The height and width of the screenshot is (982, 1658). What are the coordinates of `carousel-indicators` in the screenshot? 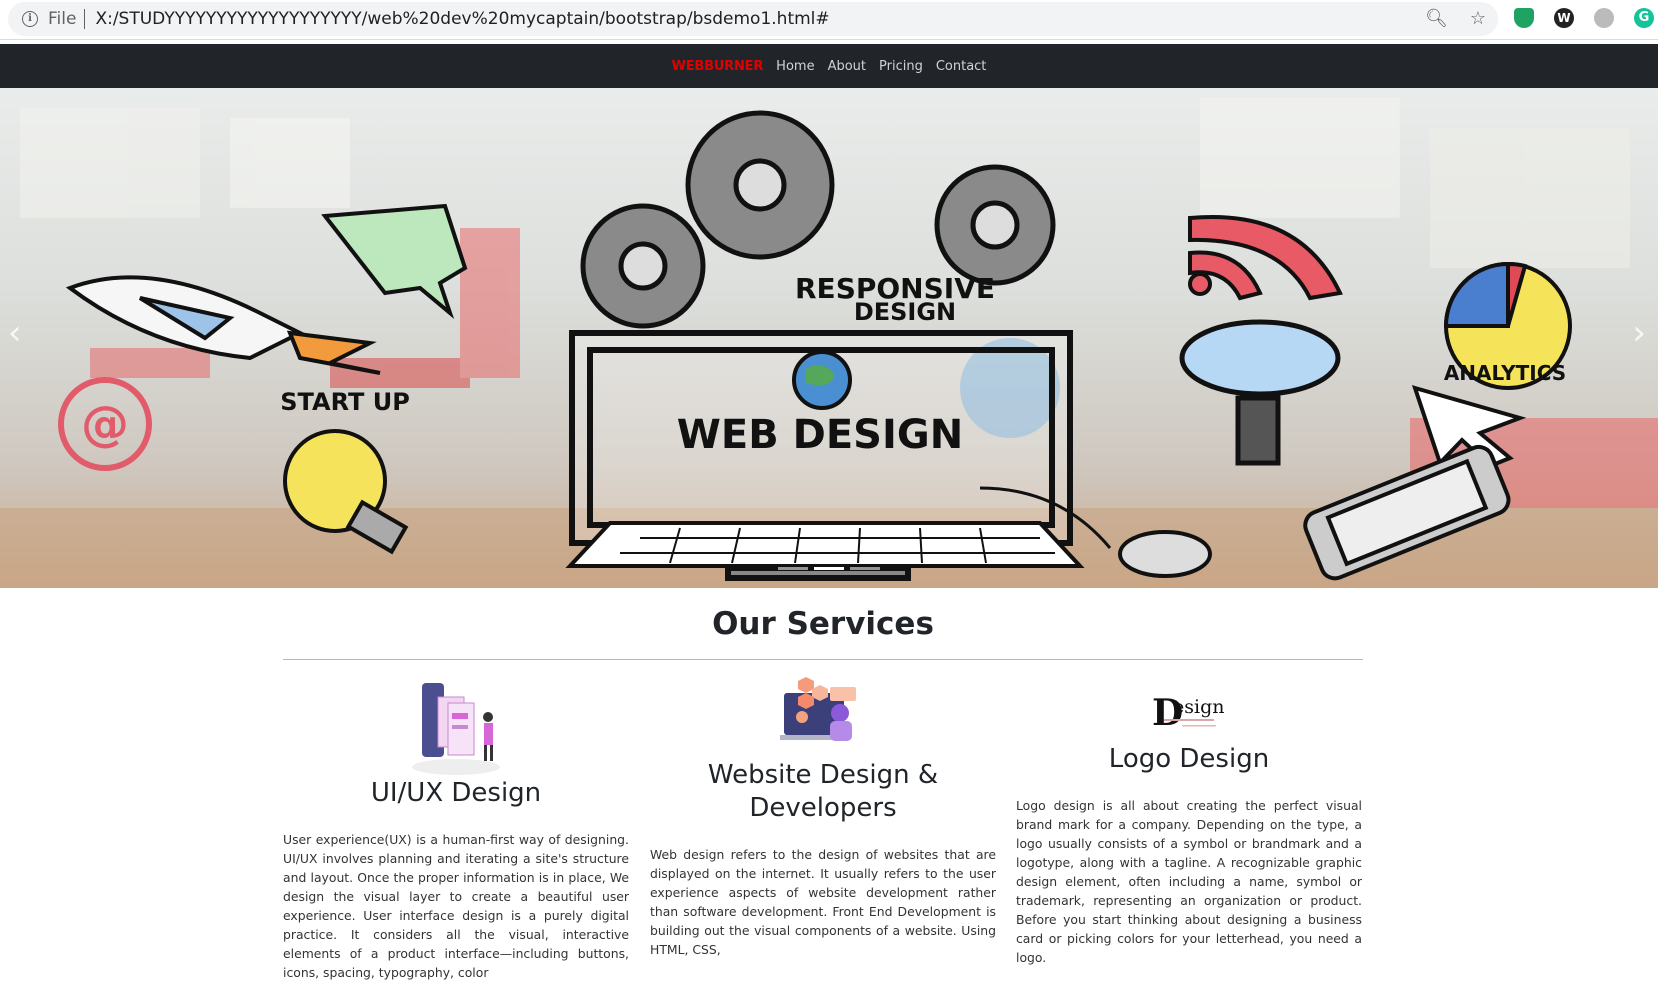 It's located at (829, 568).